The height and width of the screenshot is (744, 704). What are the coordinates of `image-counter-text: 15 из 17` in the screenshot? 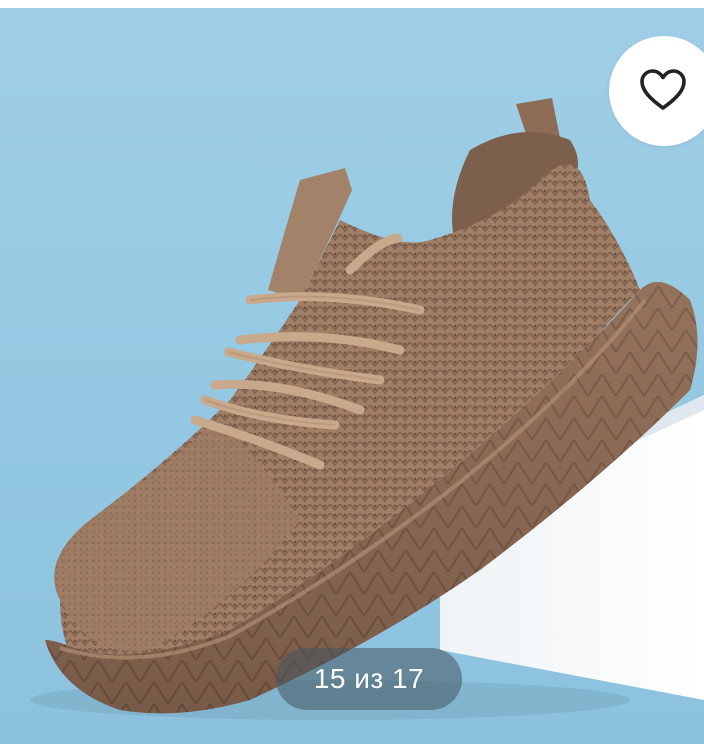 It's located at (369, 678).